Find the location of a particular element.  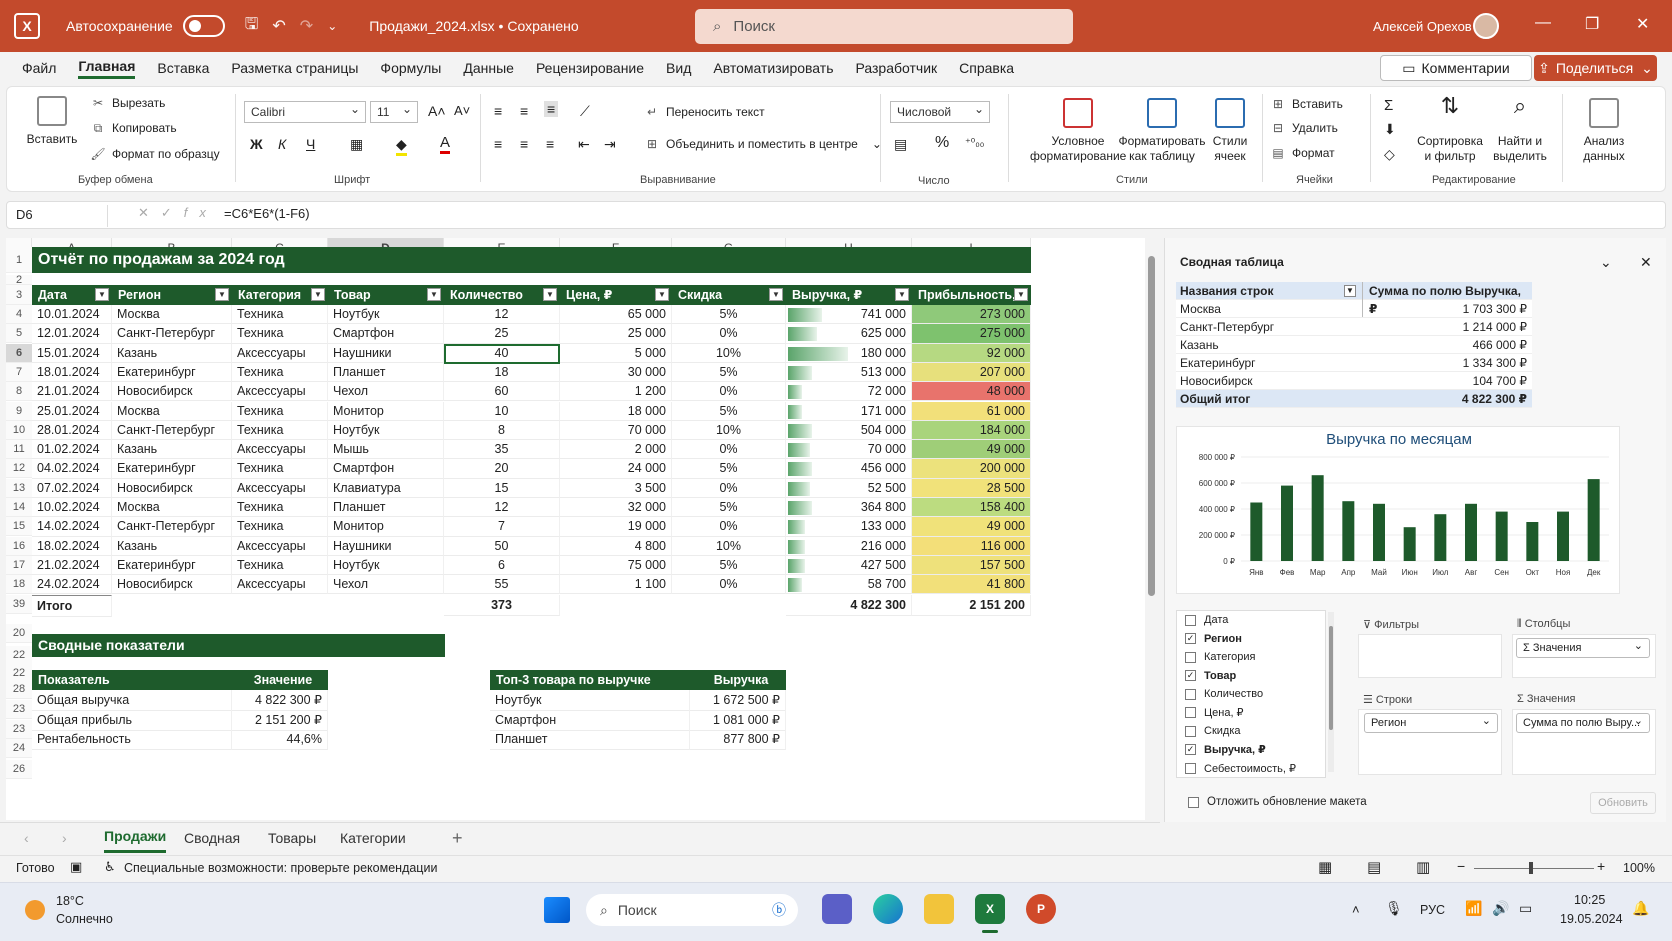

avatar is located at coordinates (1486, 26).